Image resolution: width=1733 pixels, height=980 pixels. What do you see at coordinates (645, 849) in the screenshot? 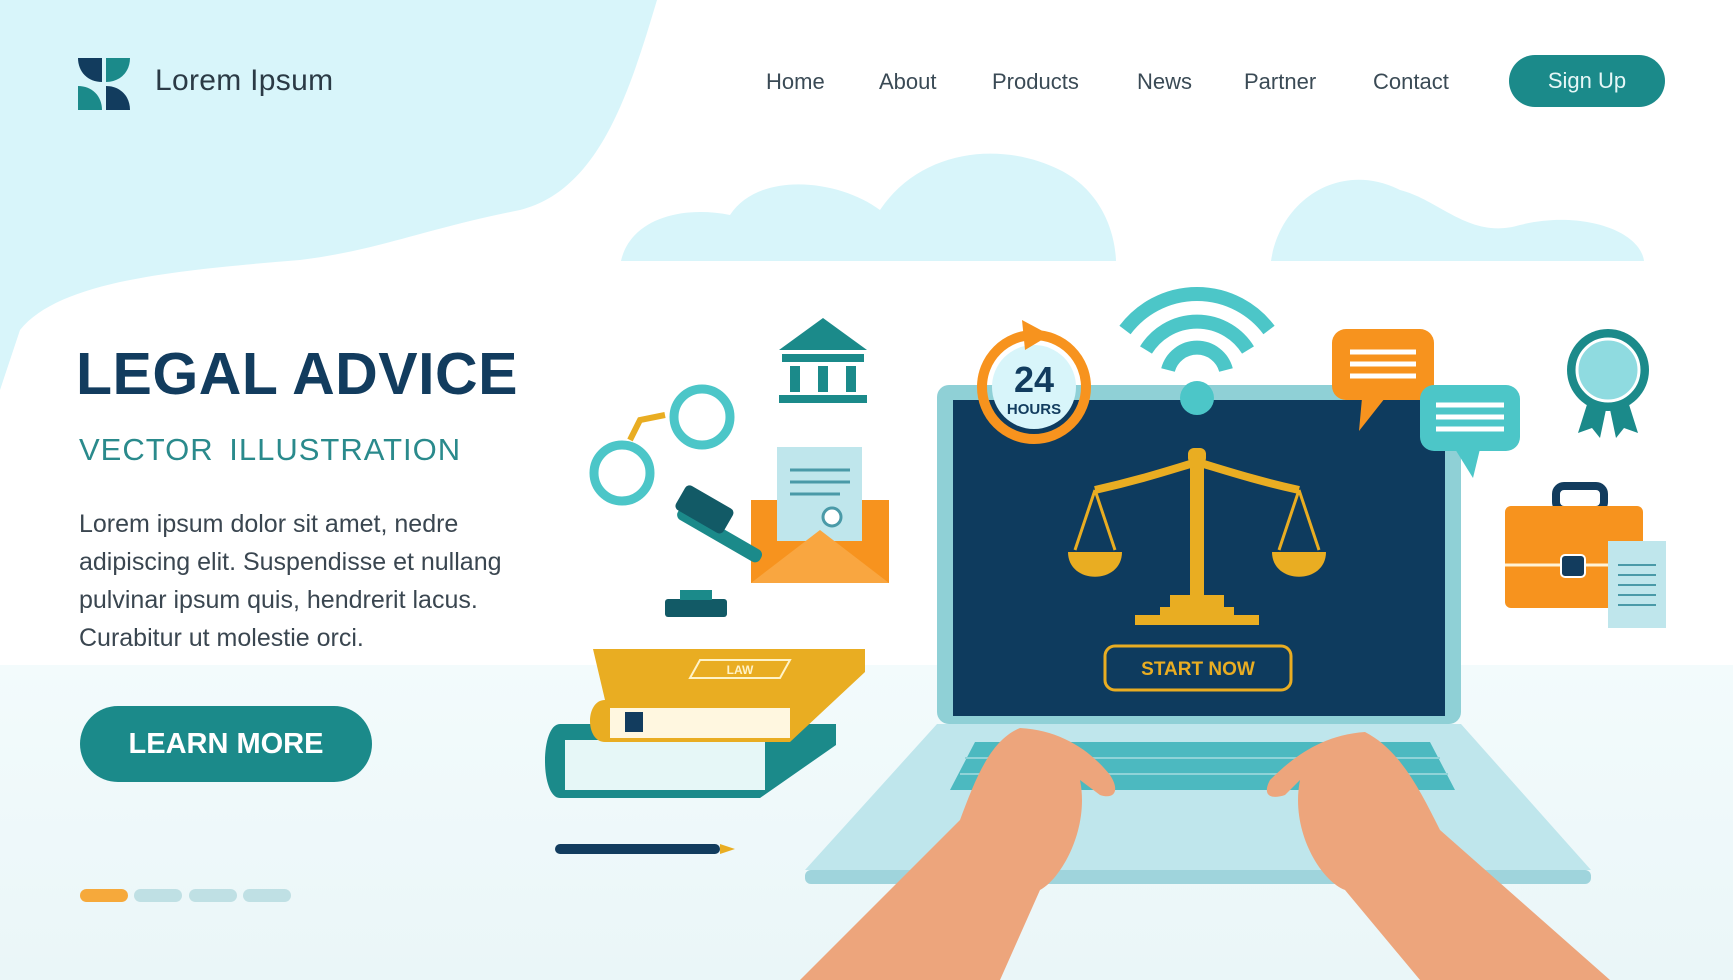
I see `pen-icon` at bounding box center [645, 849].